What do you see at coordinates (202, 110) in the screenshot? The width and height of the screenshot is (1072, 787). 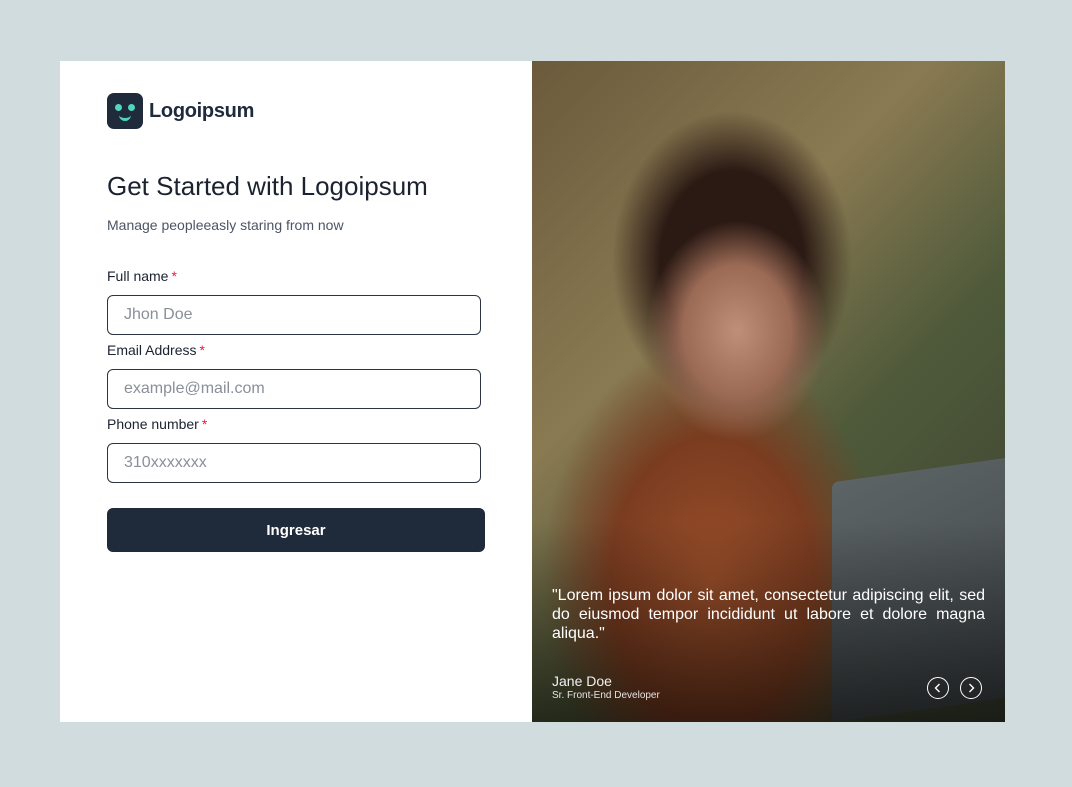 I see `brand-name: Logoipsum` at bounding box center [202, 110].